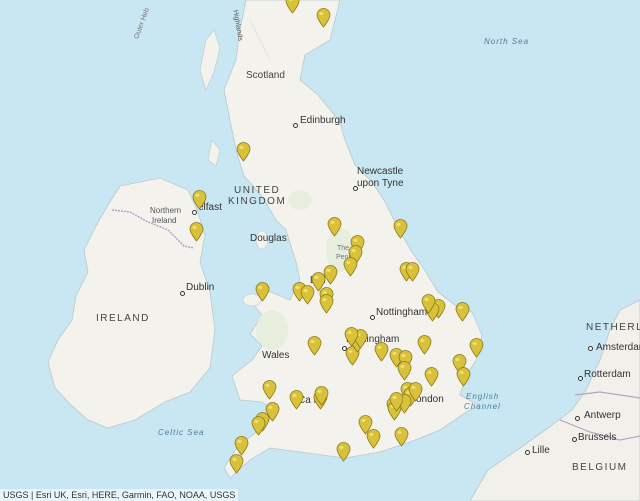  Describe the element at coordinates (380, 183) in the screenshot. I see `label-newcastle-2: upon Tyne` at that location.